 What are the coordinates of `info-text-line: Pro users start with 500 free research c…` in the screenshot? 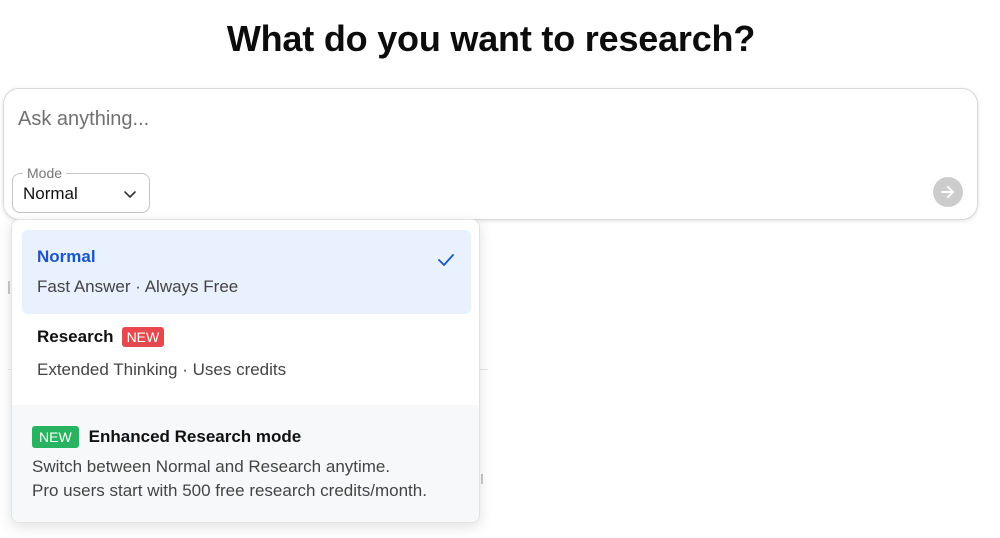 It's located at (229, 490).